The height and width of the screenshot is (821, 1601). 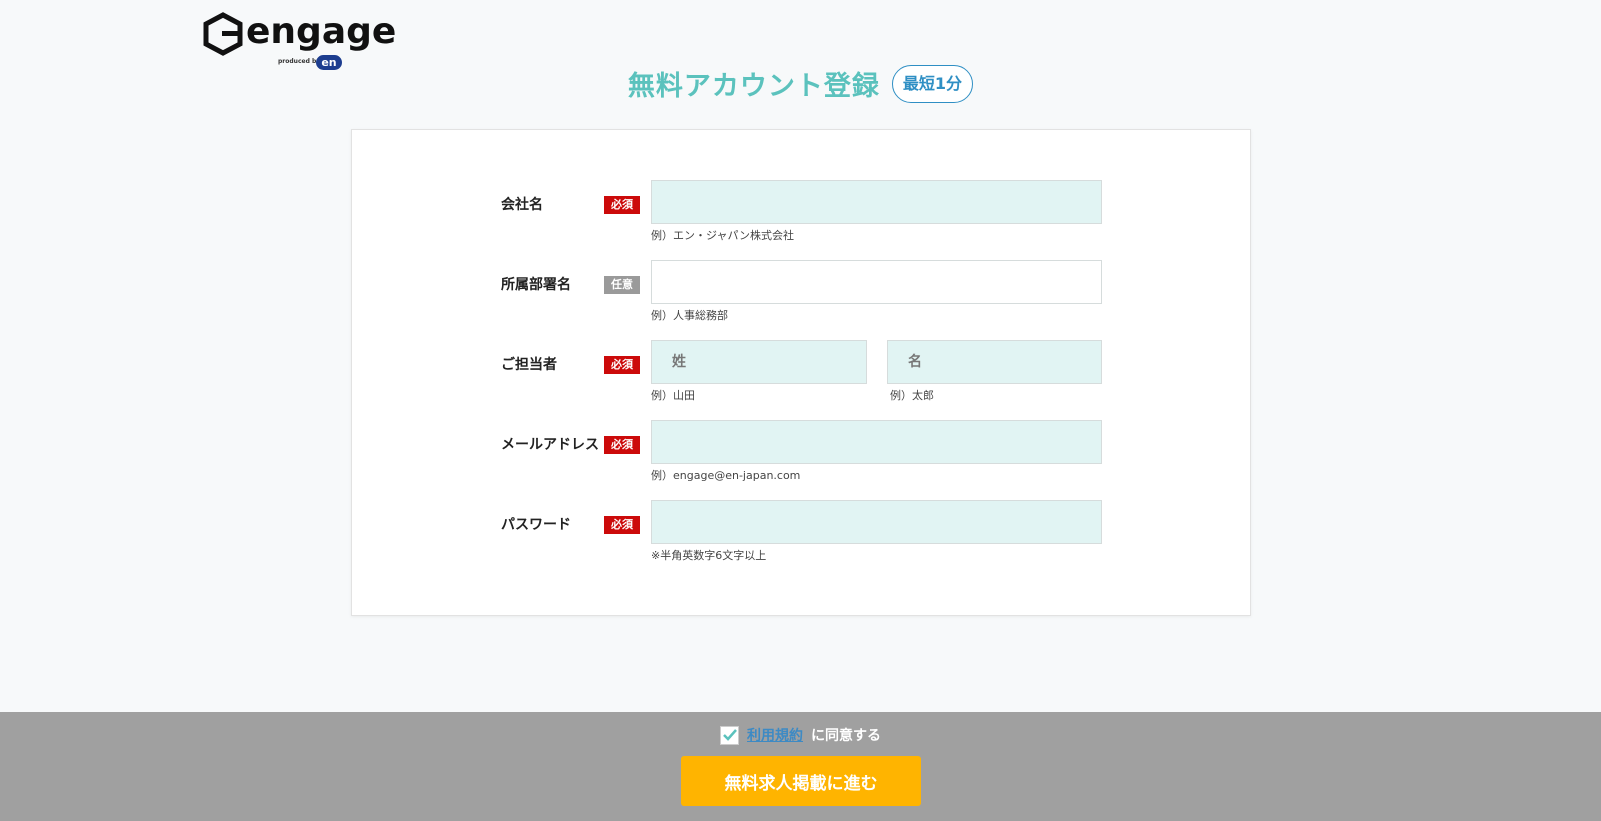 I want to click on last-name-input: 姓, so click(x=759, y=362).